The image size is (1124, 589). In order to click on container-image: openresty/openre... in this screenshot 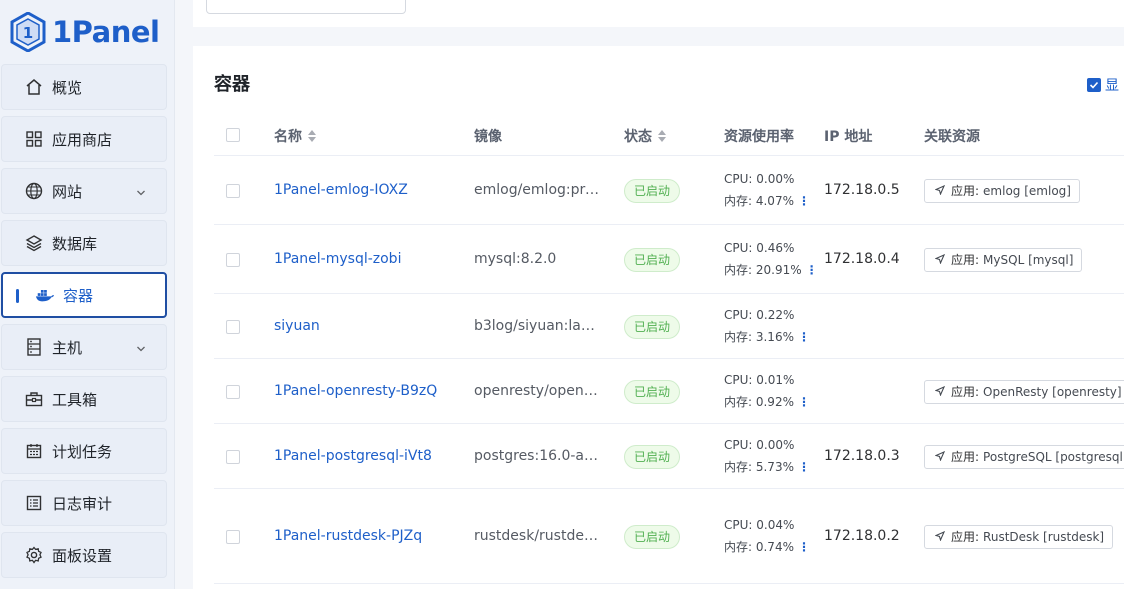, I will do `click(537, 390)`.